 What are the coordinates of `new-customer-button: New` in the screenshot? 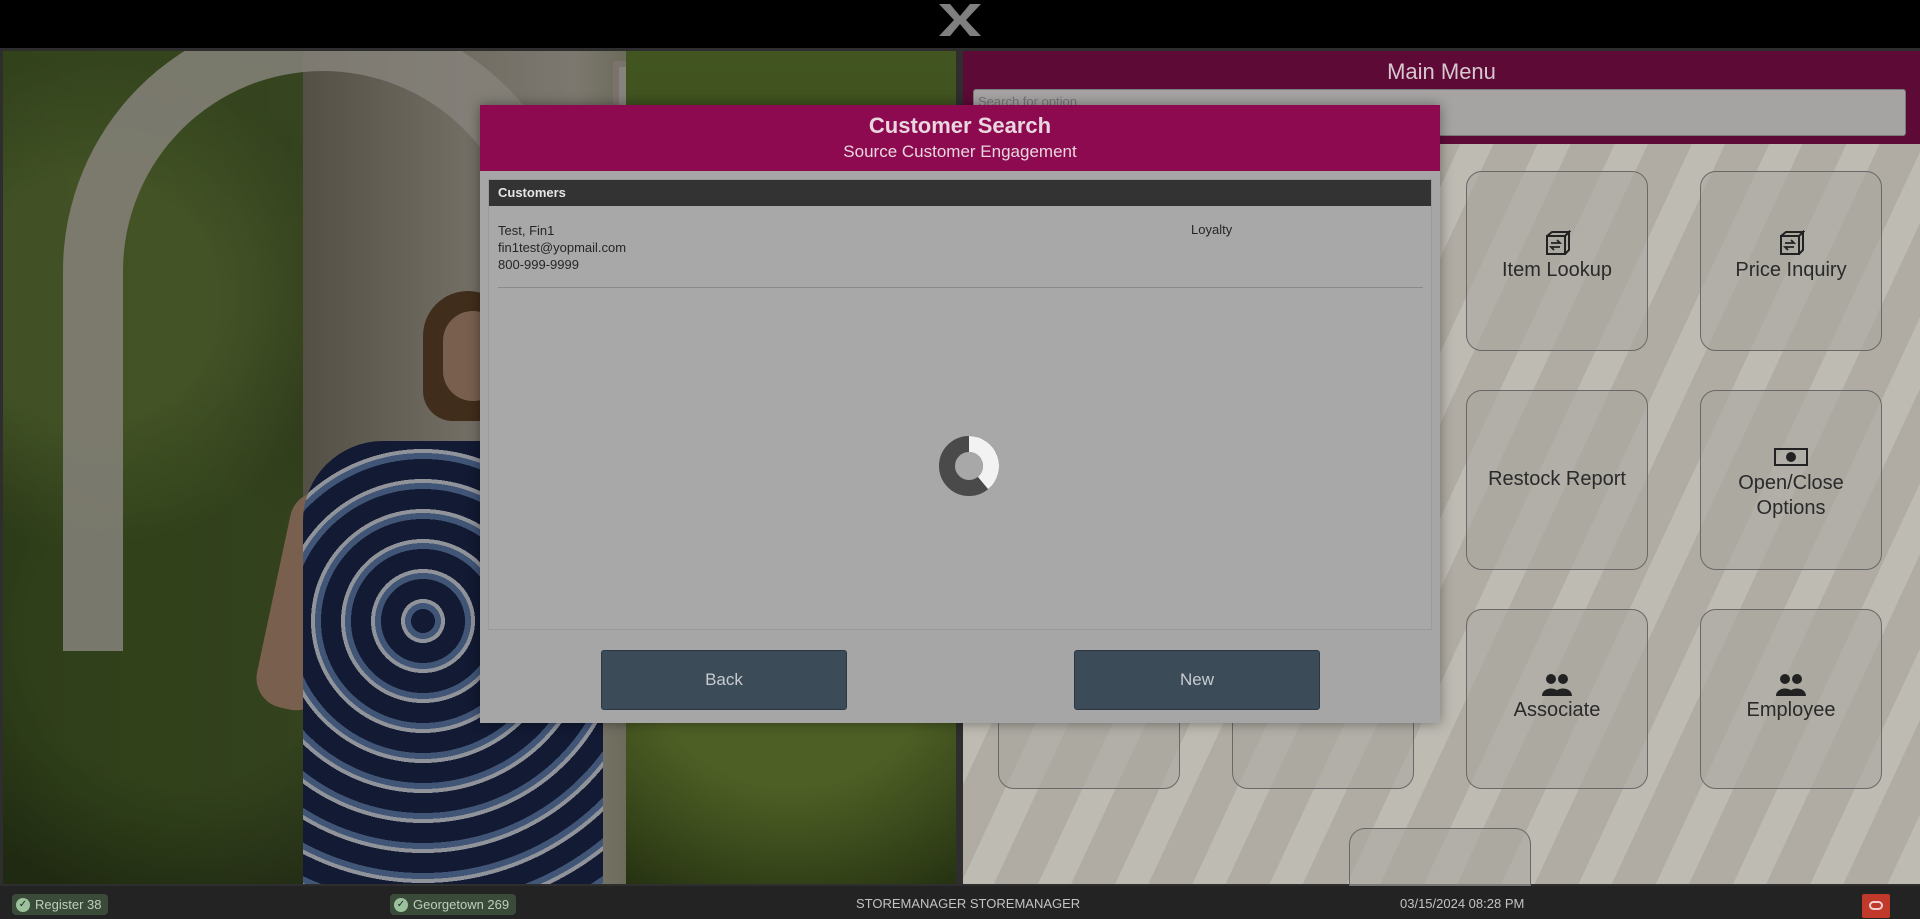 It's located at (1197, 680).